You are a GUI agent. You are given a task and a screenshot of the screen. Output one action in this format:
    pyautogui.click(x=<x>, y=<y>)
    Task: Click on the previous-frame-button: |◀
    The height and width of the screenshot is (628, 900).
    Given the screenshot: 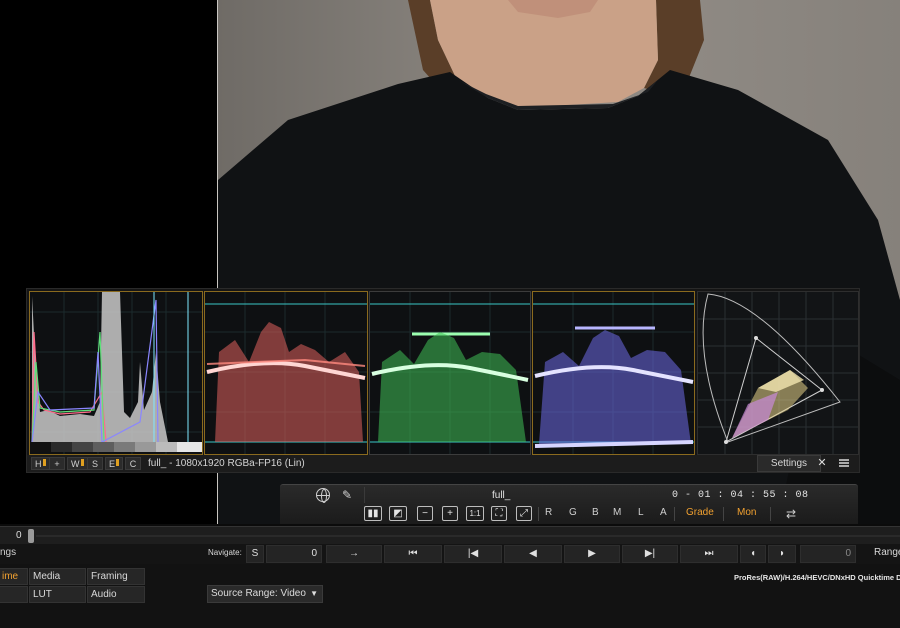 What is the action you would take?
    pyautogui.click(x=473, y=554)
    